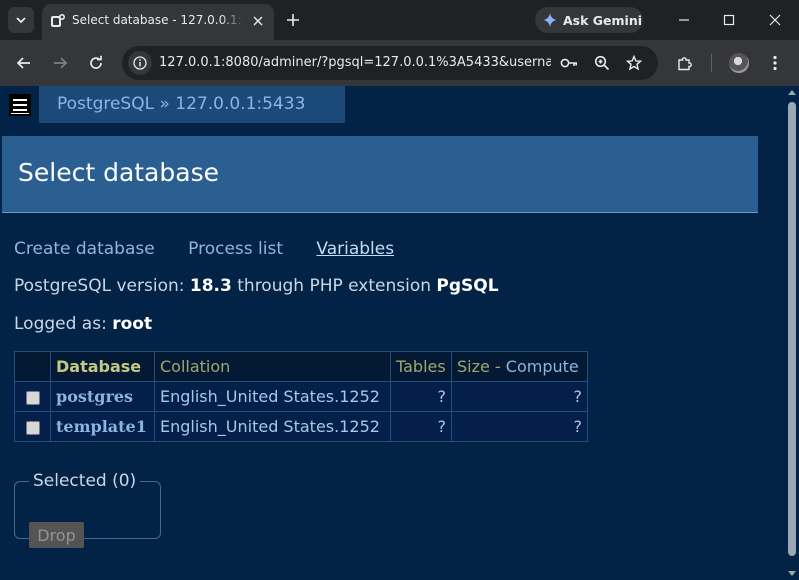 The width and height of the screenshot is (799, 580). Describe the element at coordinates (602, 63) in the screenshot. I see `zoom-icon` at that location.